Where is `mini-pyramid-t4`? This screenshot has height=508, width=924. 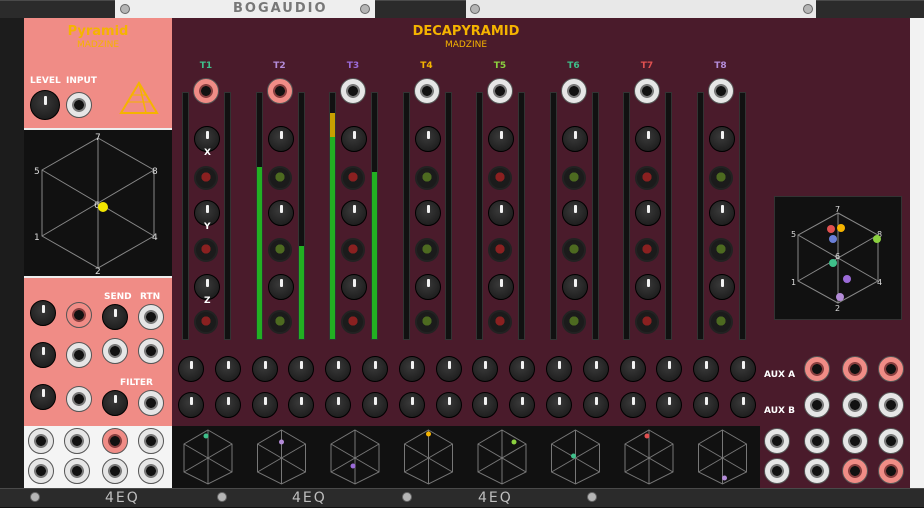 mini-pyramid-t4 is located at coordinates (428, 457).